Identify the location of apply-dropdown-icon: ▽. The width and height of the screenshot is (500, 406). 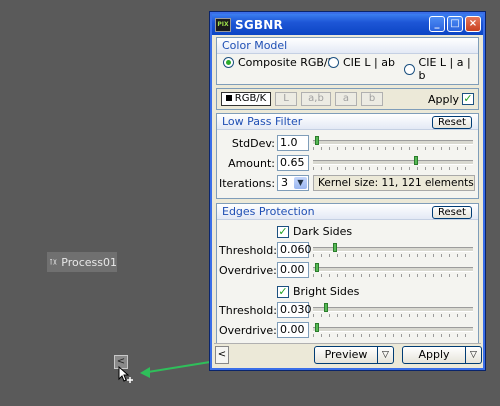
(474, 355).